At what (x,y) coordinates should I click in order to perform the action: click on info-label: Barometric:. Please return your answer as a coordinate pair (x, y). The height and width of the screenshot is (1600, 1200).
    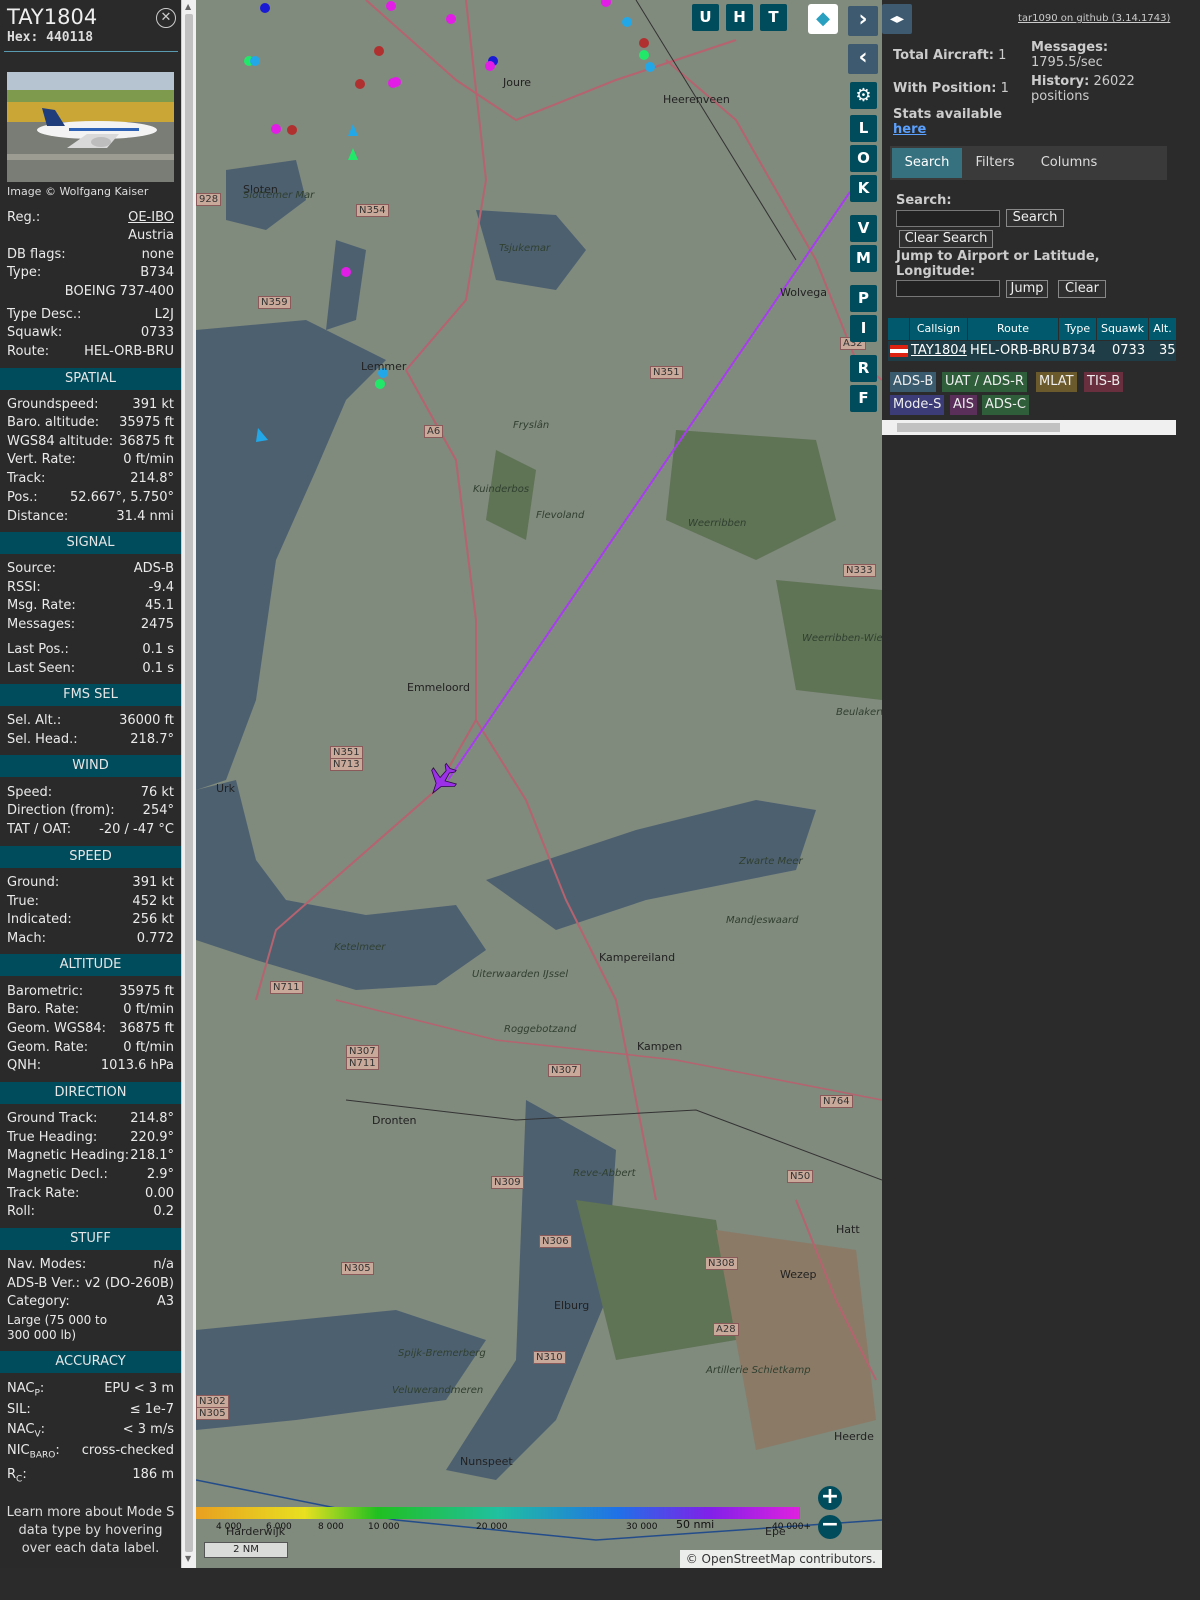
    Looking at the image, I should click on (45, 992).